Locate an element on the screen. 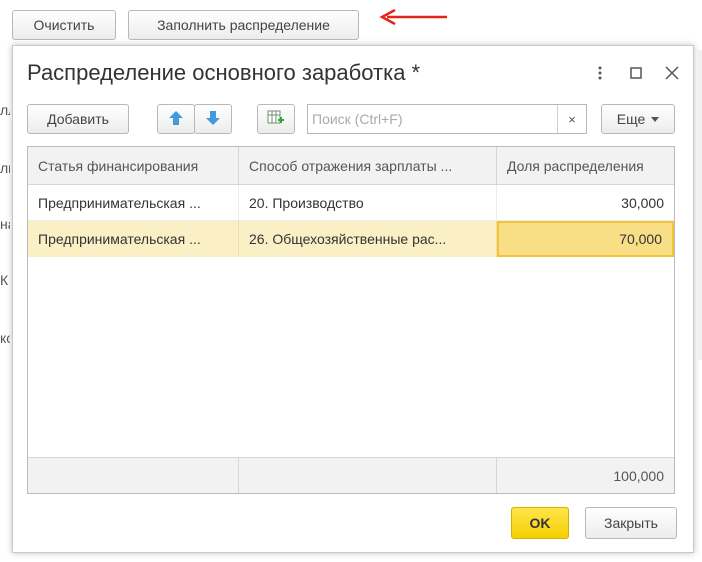  add-button: Добавить is located at coordinates (78, 119).